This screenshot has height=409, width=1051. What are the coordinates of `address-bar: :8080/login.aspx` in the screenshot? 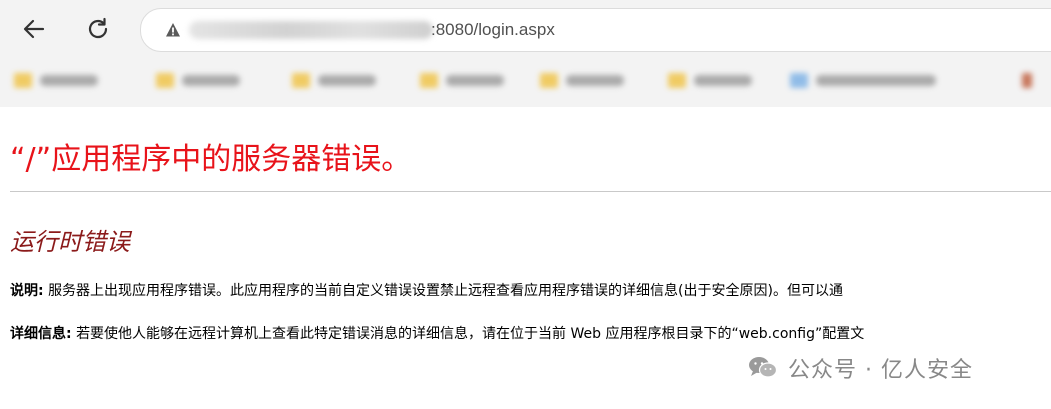 It's located at (595, 30).